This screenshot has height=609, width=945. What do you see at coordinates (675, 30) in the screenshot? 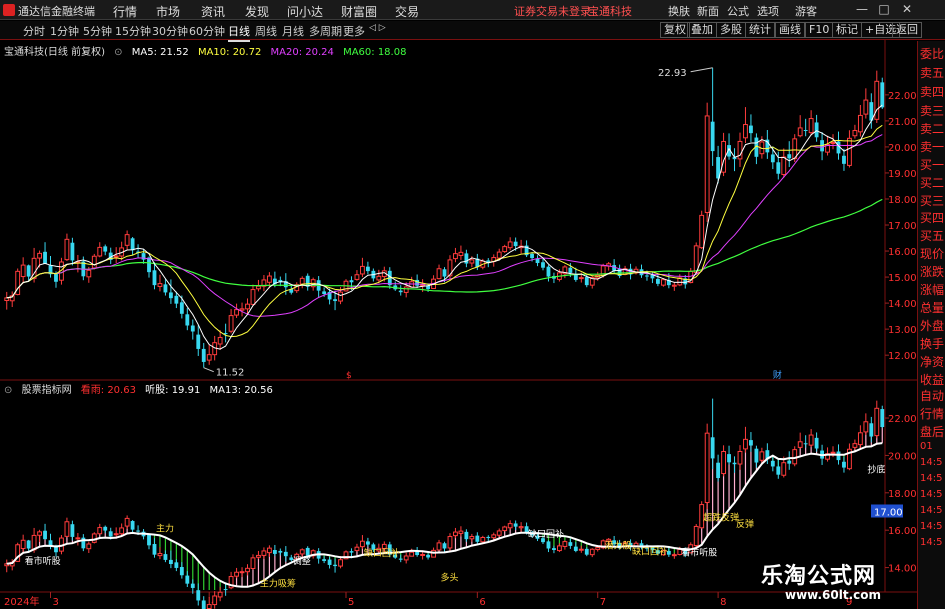
I see `adjust-button: 复权` at bounding box center [675, 30].